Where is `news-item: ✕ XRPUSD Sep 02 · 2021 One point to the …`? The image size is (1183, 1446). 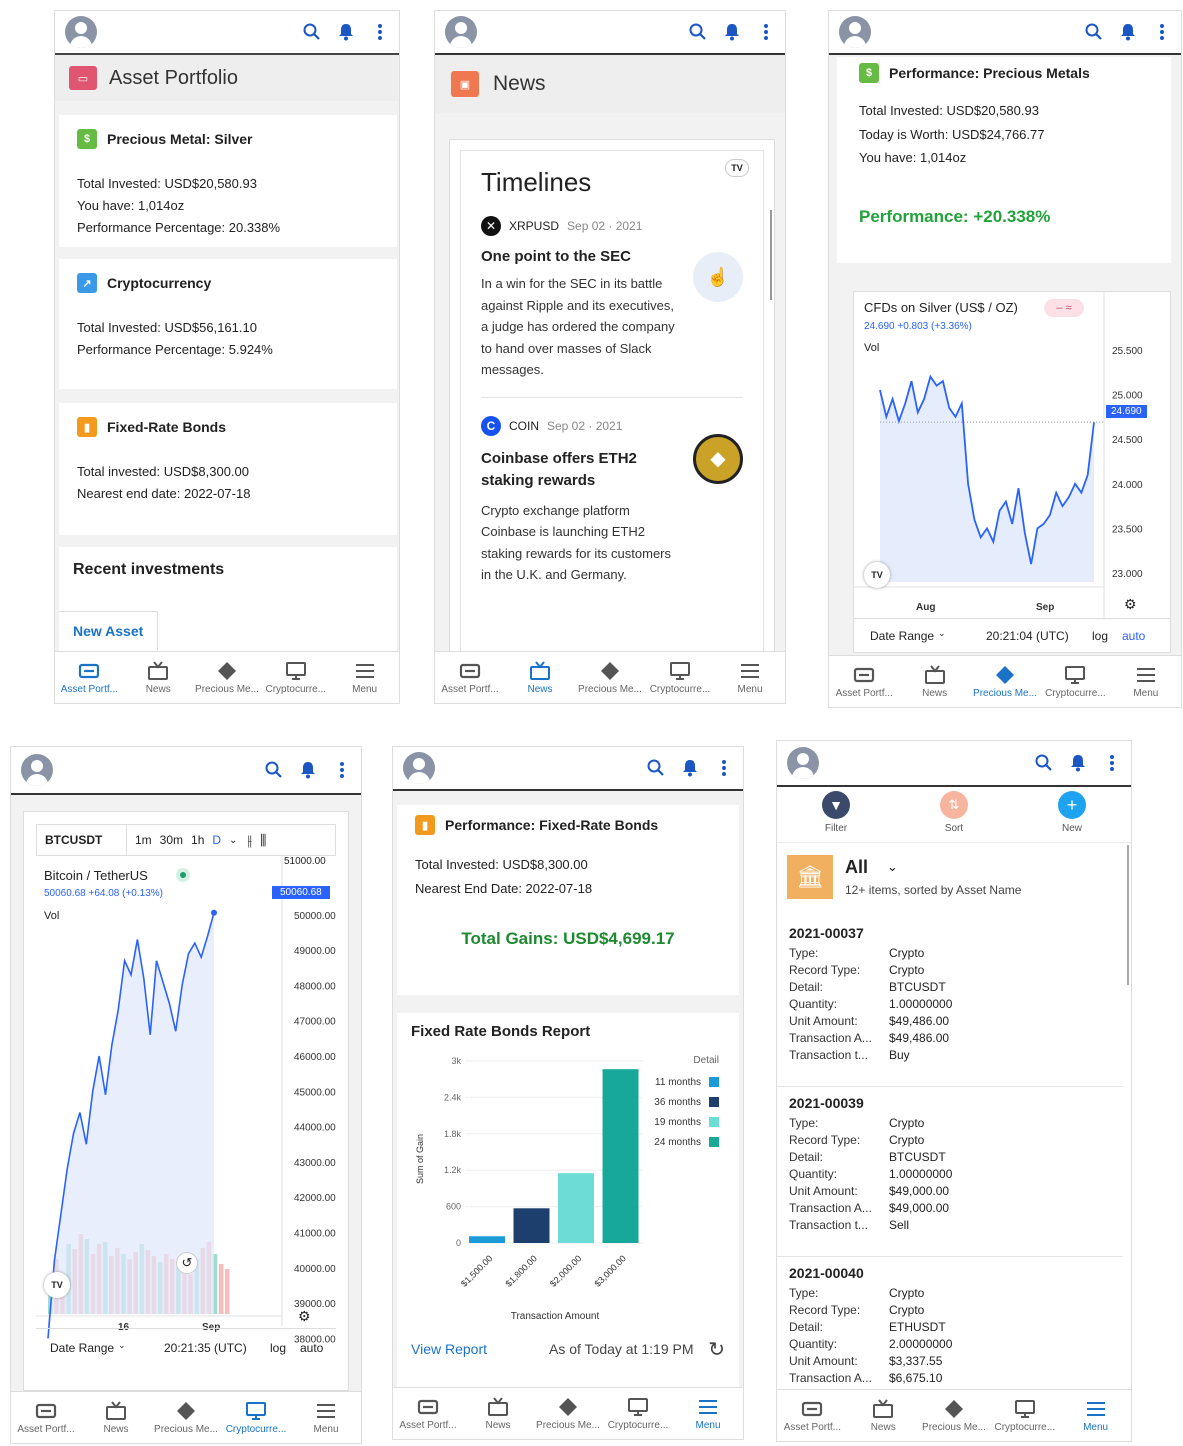 news-item: ✕ XRPUSD Sep 02 · 2021 One point to the … is located at coordinates (612, 307).